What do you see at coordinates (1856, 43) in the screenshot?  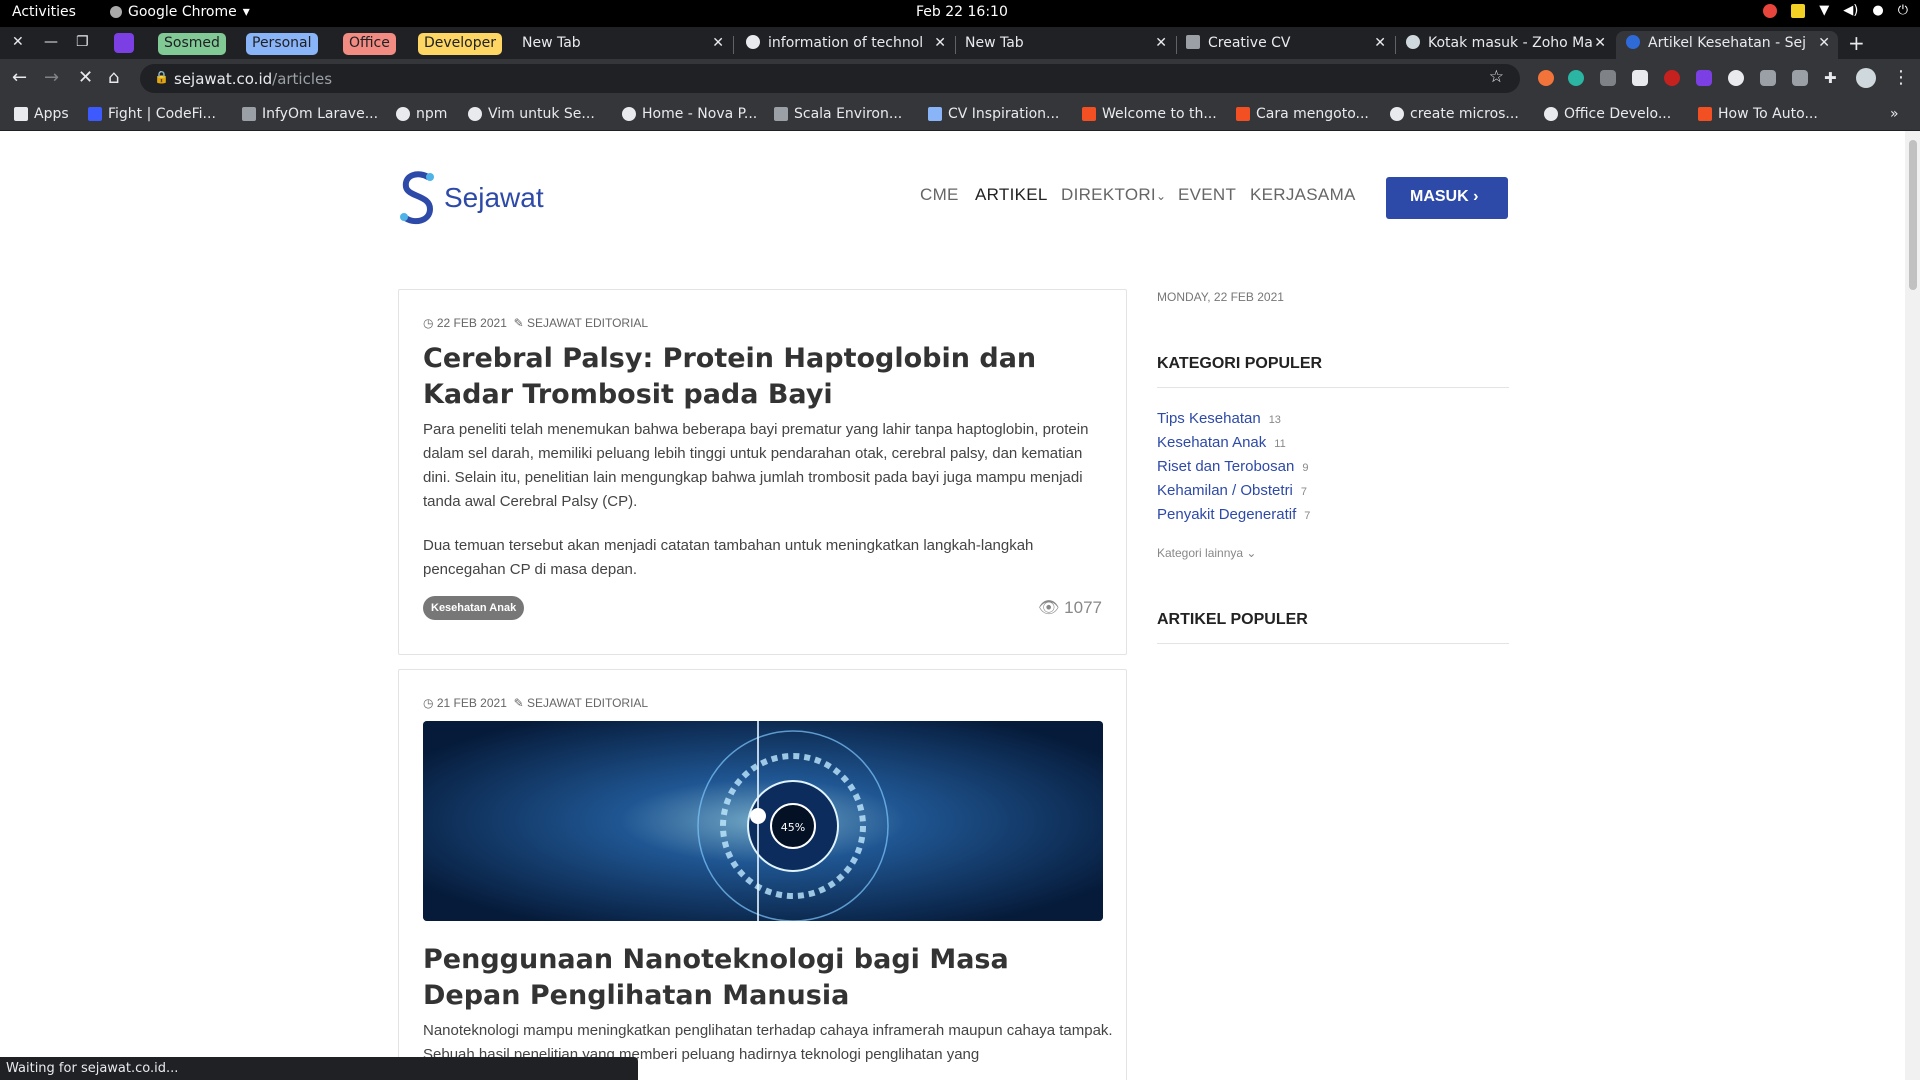 I see `new-tab-button: +` at bounding box center [1856, 43].